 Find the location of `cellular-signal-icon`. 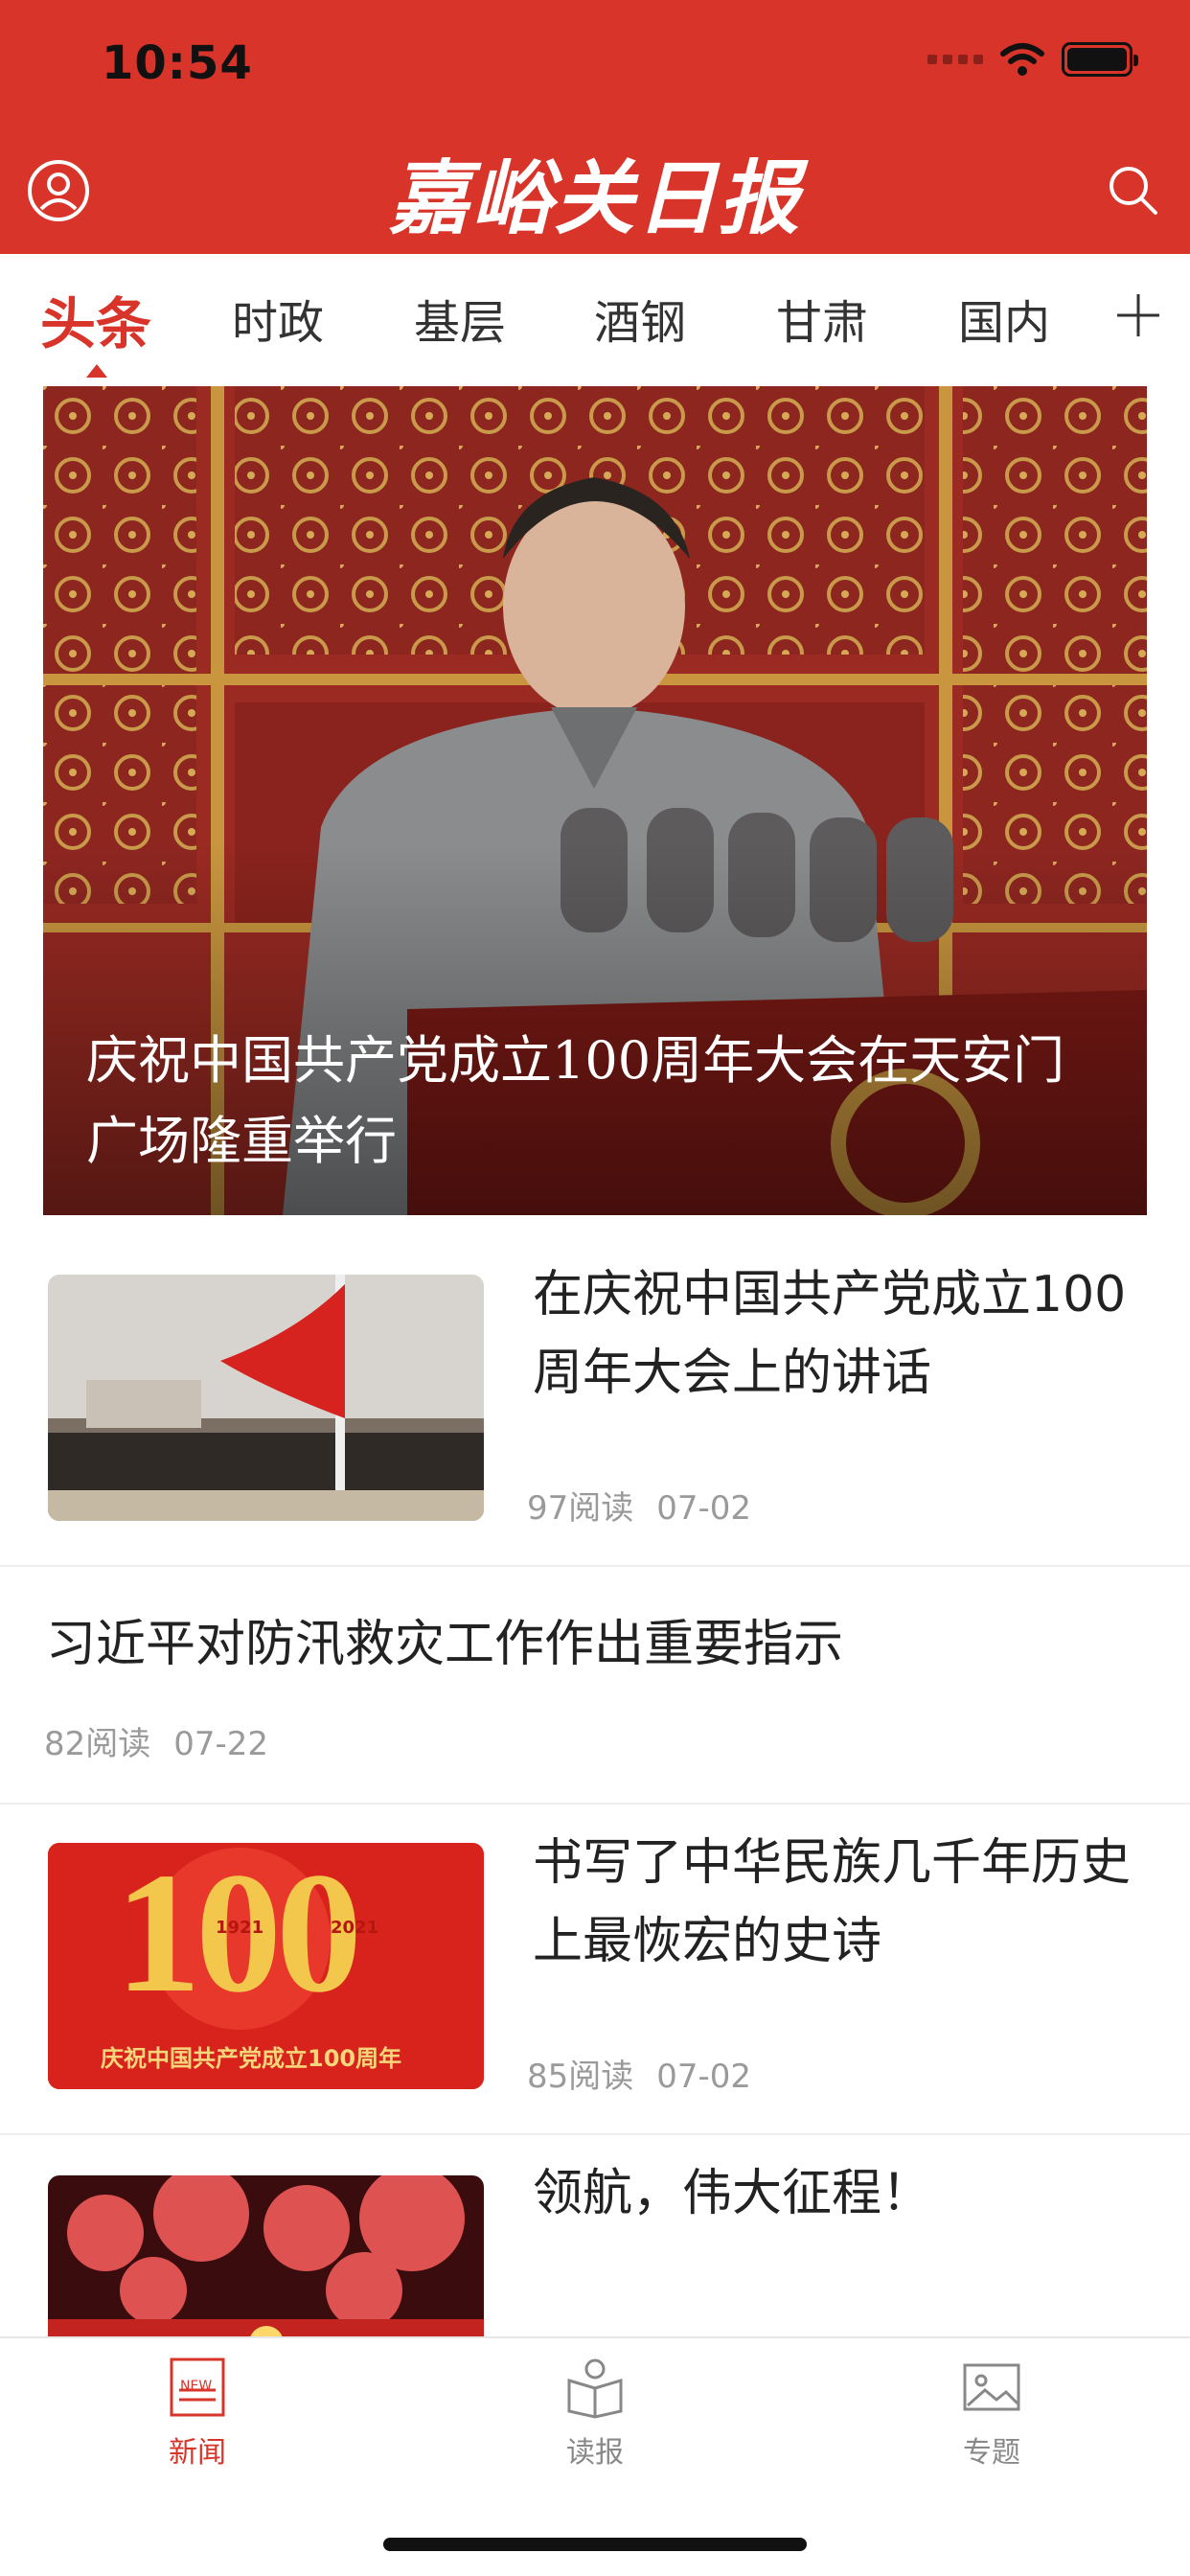

cellular-signal-icon is located at coordinates (955, 59).